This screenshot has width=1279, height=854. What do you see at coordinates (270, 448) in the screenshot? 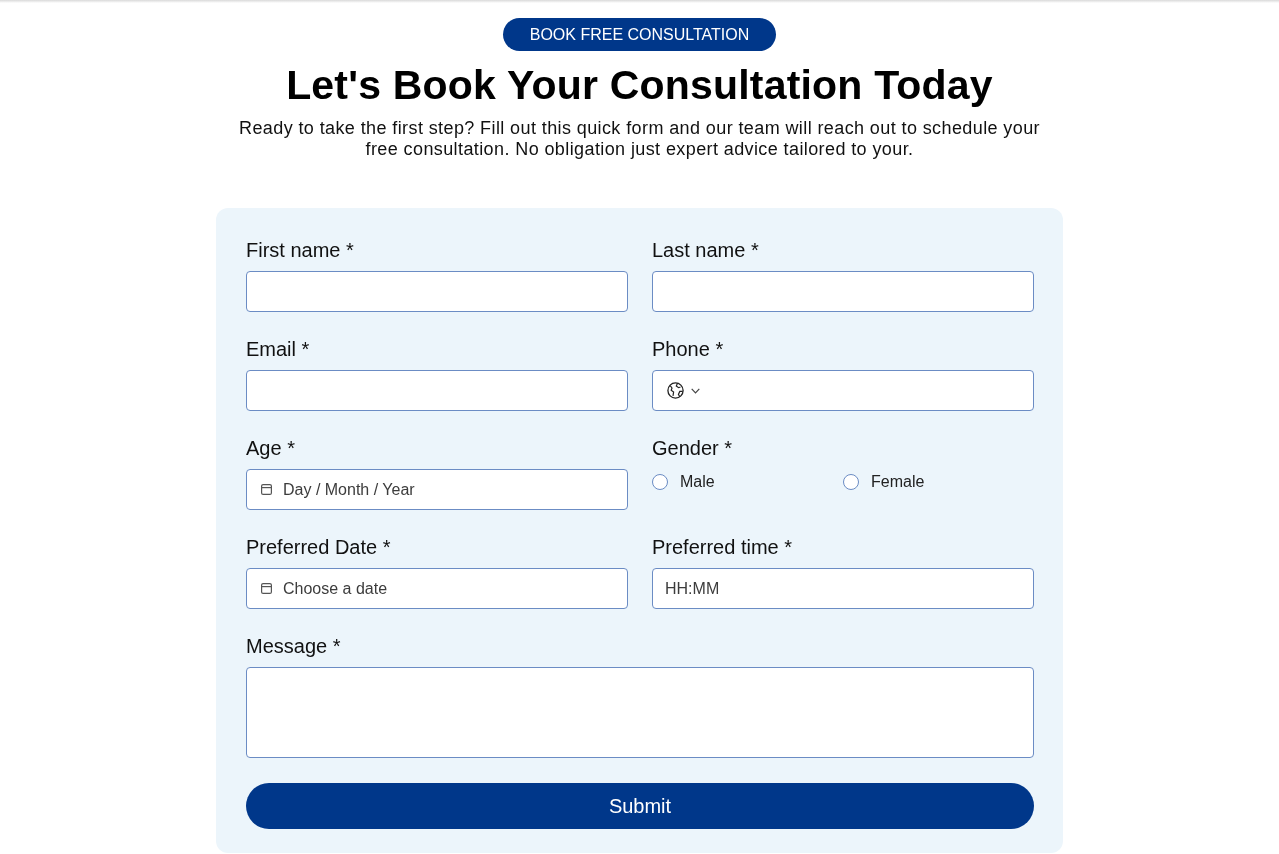
I see `field-label: Age *` at bounding box center [270, 448].